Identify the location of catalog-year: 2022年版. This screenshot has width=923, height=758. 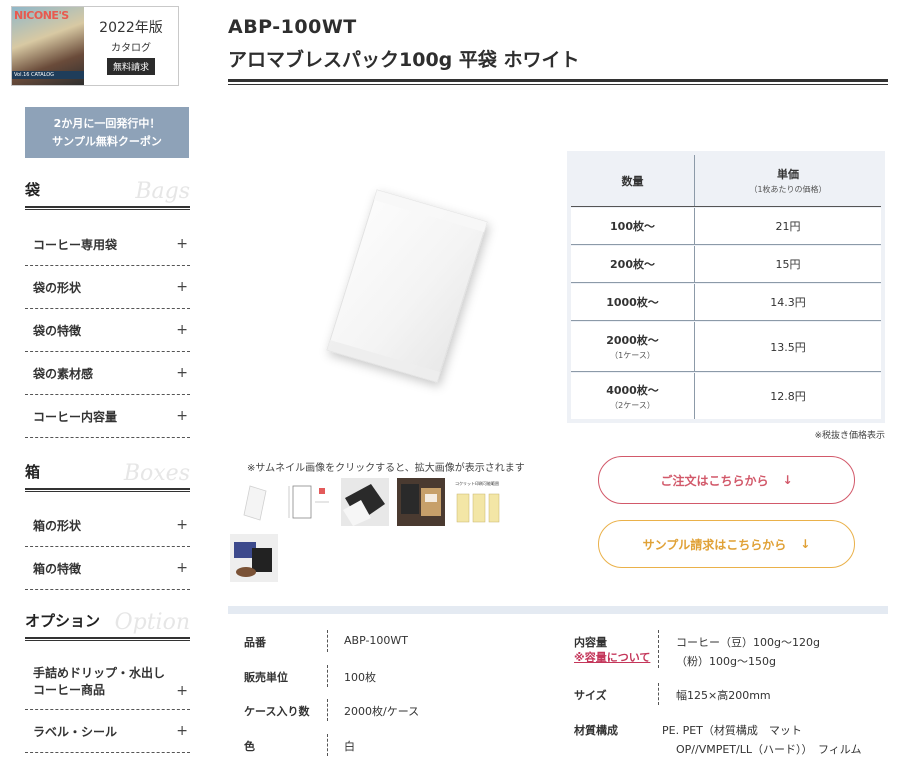
(131, 28).